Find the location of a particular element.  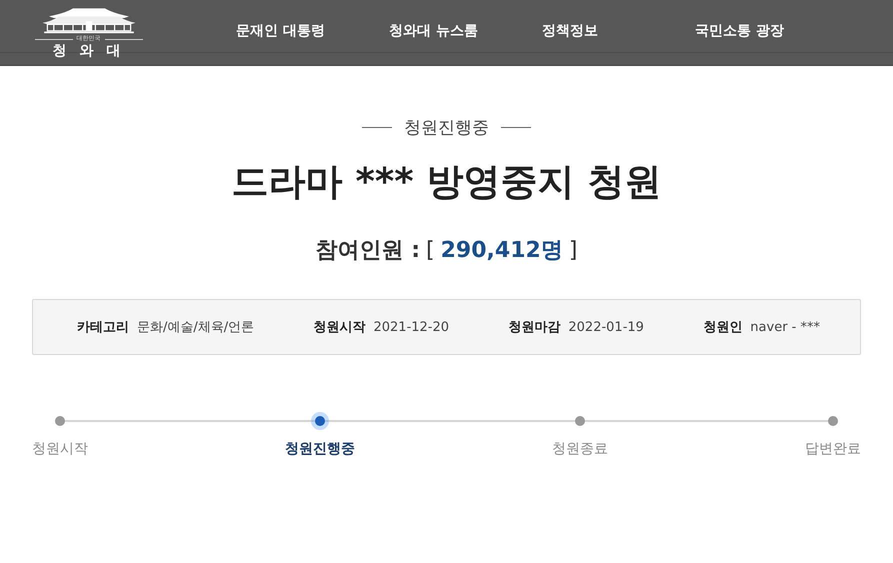

nav-link: 정책정보 is located at coordinates (618, 31).